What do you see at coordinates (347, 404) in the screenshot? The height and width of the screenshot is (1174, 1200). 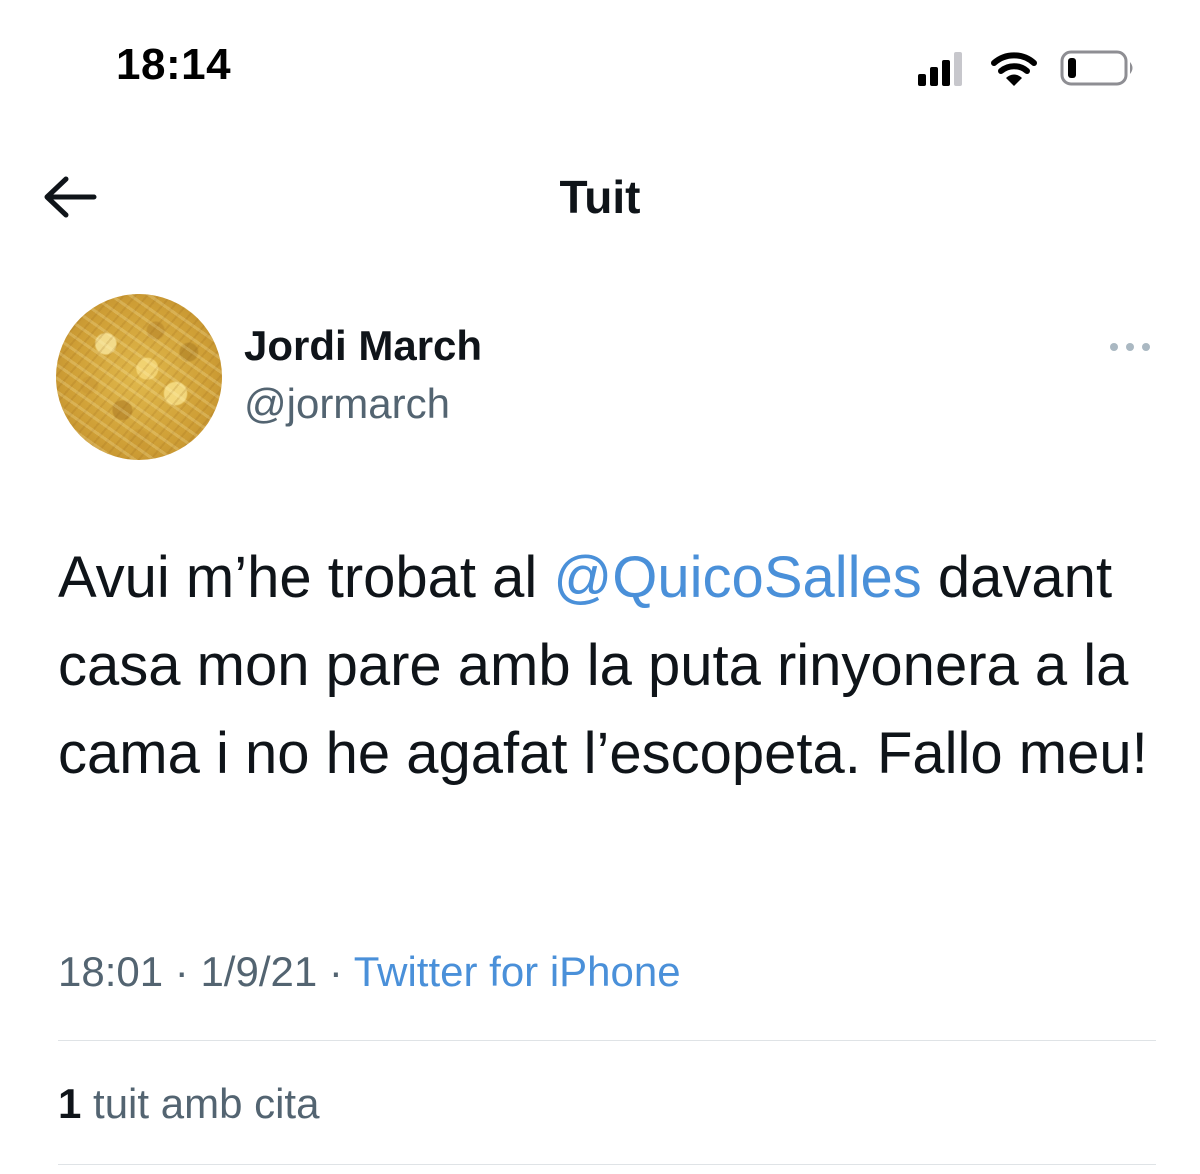 I see `author-handle: @jormarch` at bounding box center [347, 404].